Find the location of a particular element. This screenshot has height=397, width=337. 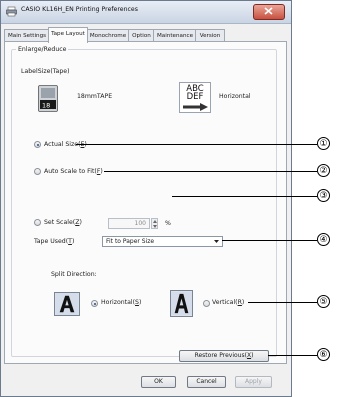

auto-scale-label: Auto Scale to Fit(F) is located at coordinates (73, 171).